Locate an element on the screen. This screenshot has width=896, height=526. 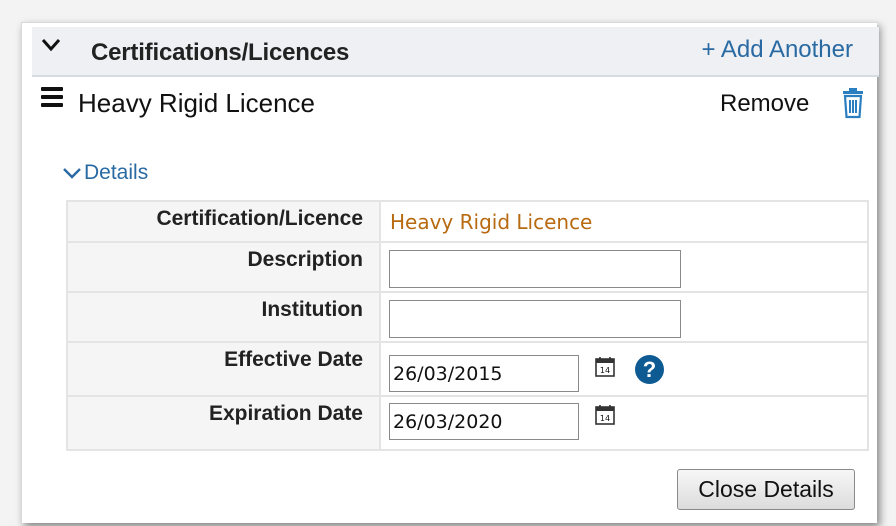
description-field is located at coordinates (535, 269).